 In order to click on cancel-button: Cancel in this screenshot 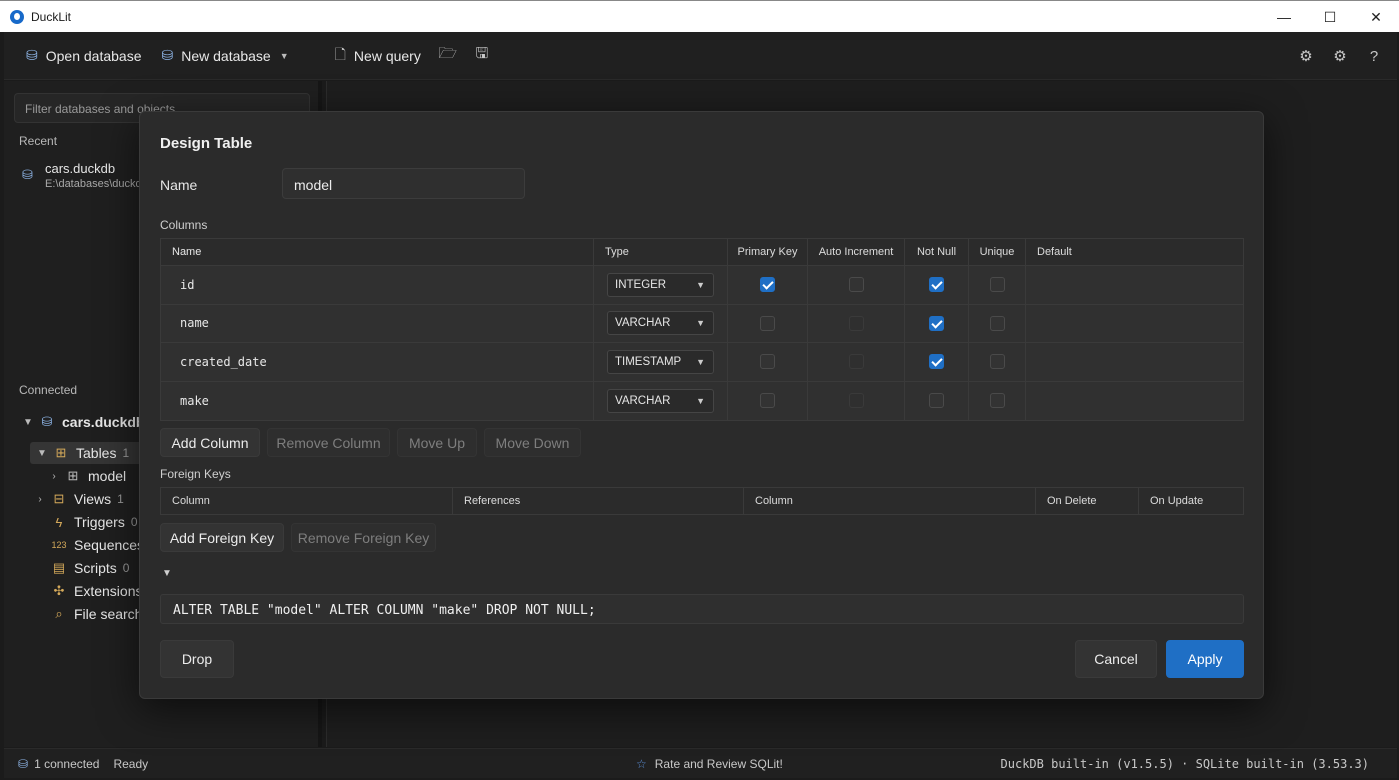, I will do `click(1116, 659)`.